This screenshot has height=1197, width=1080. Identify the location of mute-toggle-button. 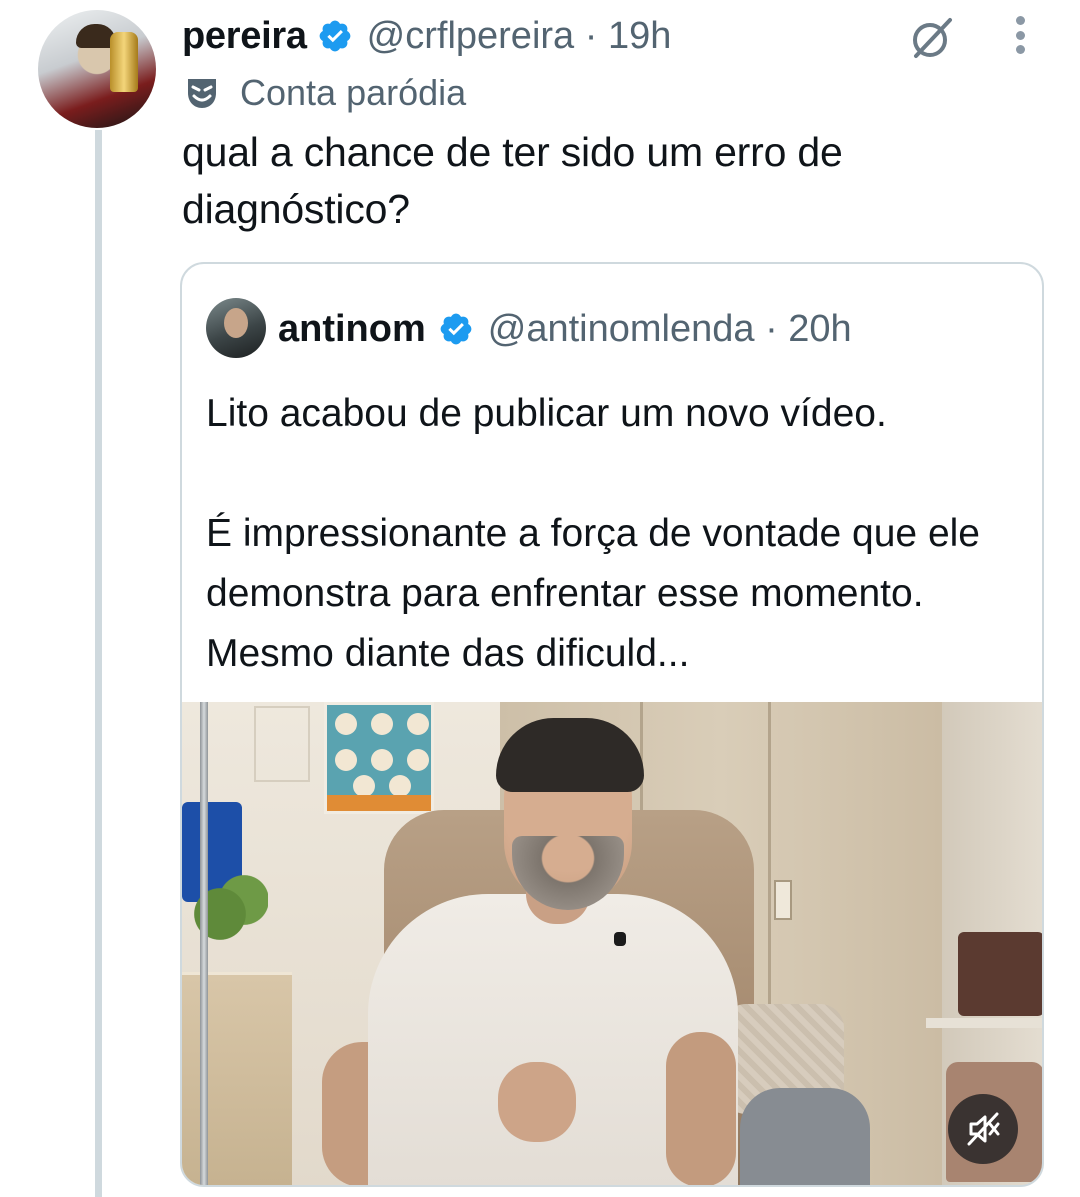
(983, 1129).